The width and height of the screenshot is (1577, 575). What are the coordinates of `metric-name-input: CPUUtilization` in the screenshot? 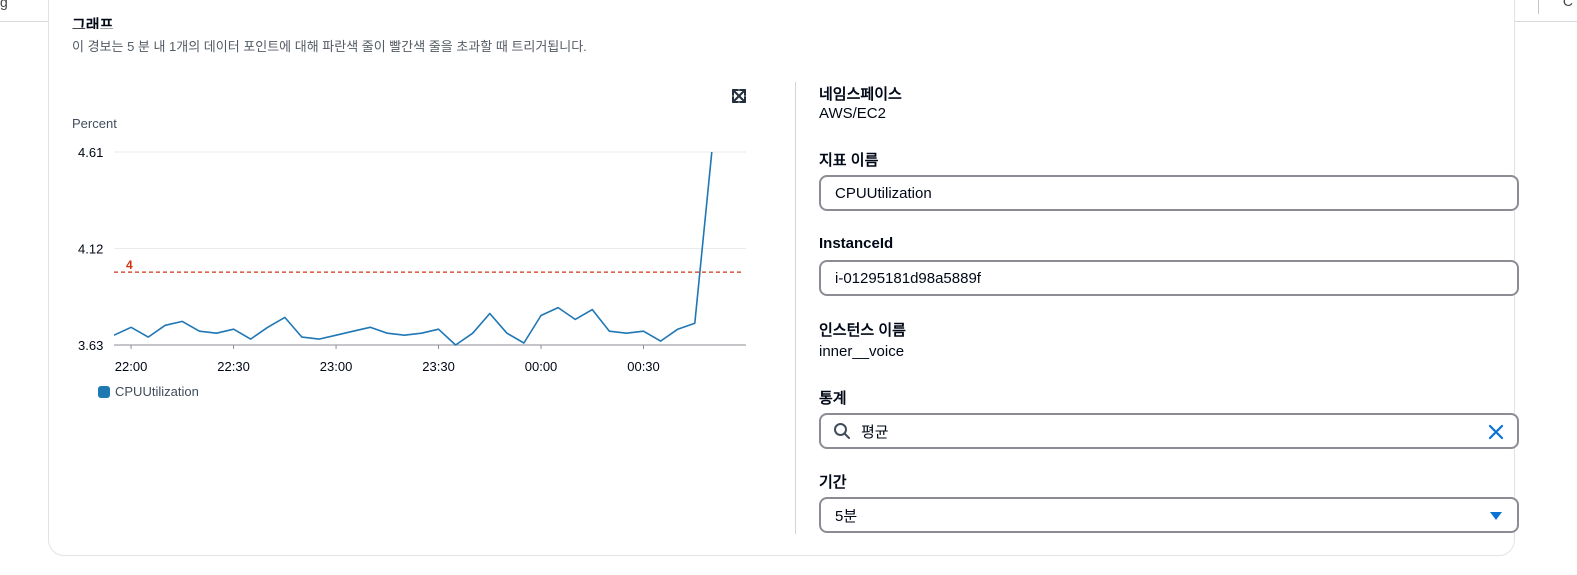 It's located at (1169, 193).